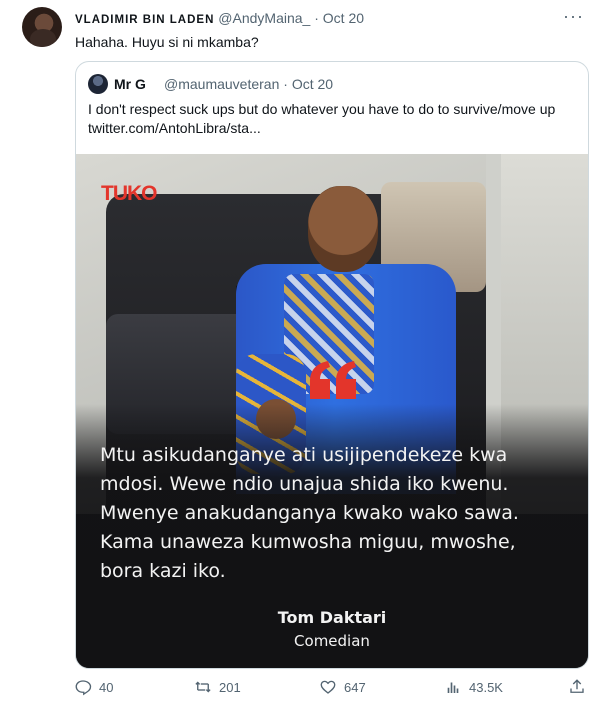  I want to click on reply-button: 40, so click(93, 687).